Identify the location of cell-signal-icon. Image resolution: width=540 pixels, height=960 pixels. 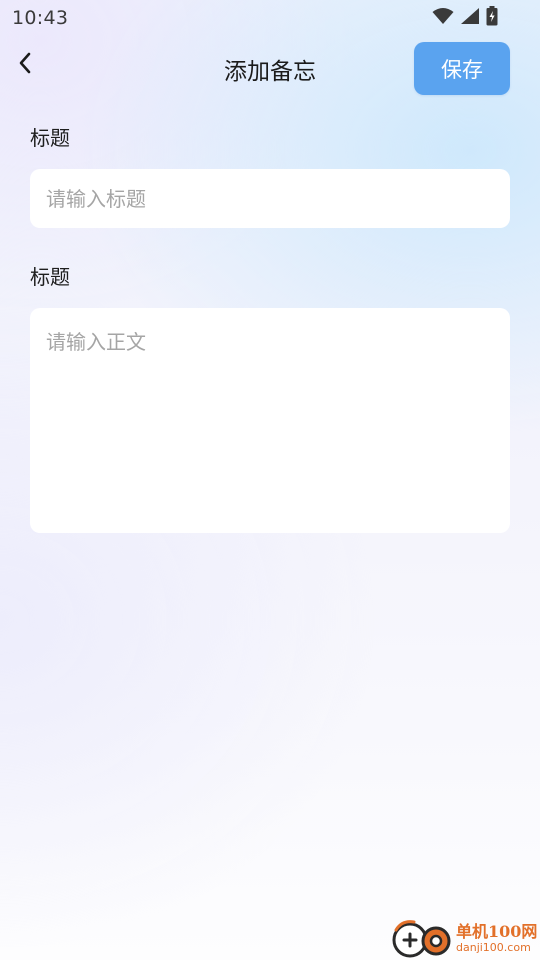
(470, 18).